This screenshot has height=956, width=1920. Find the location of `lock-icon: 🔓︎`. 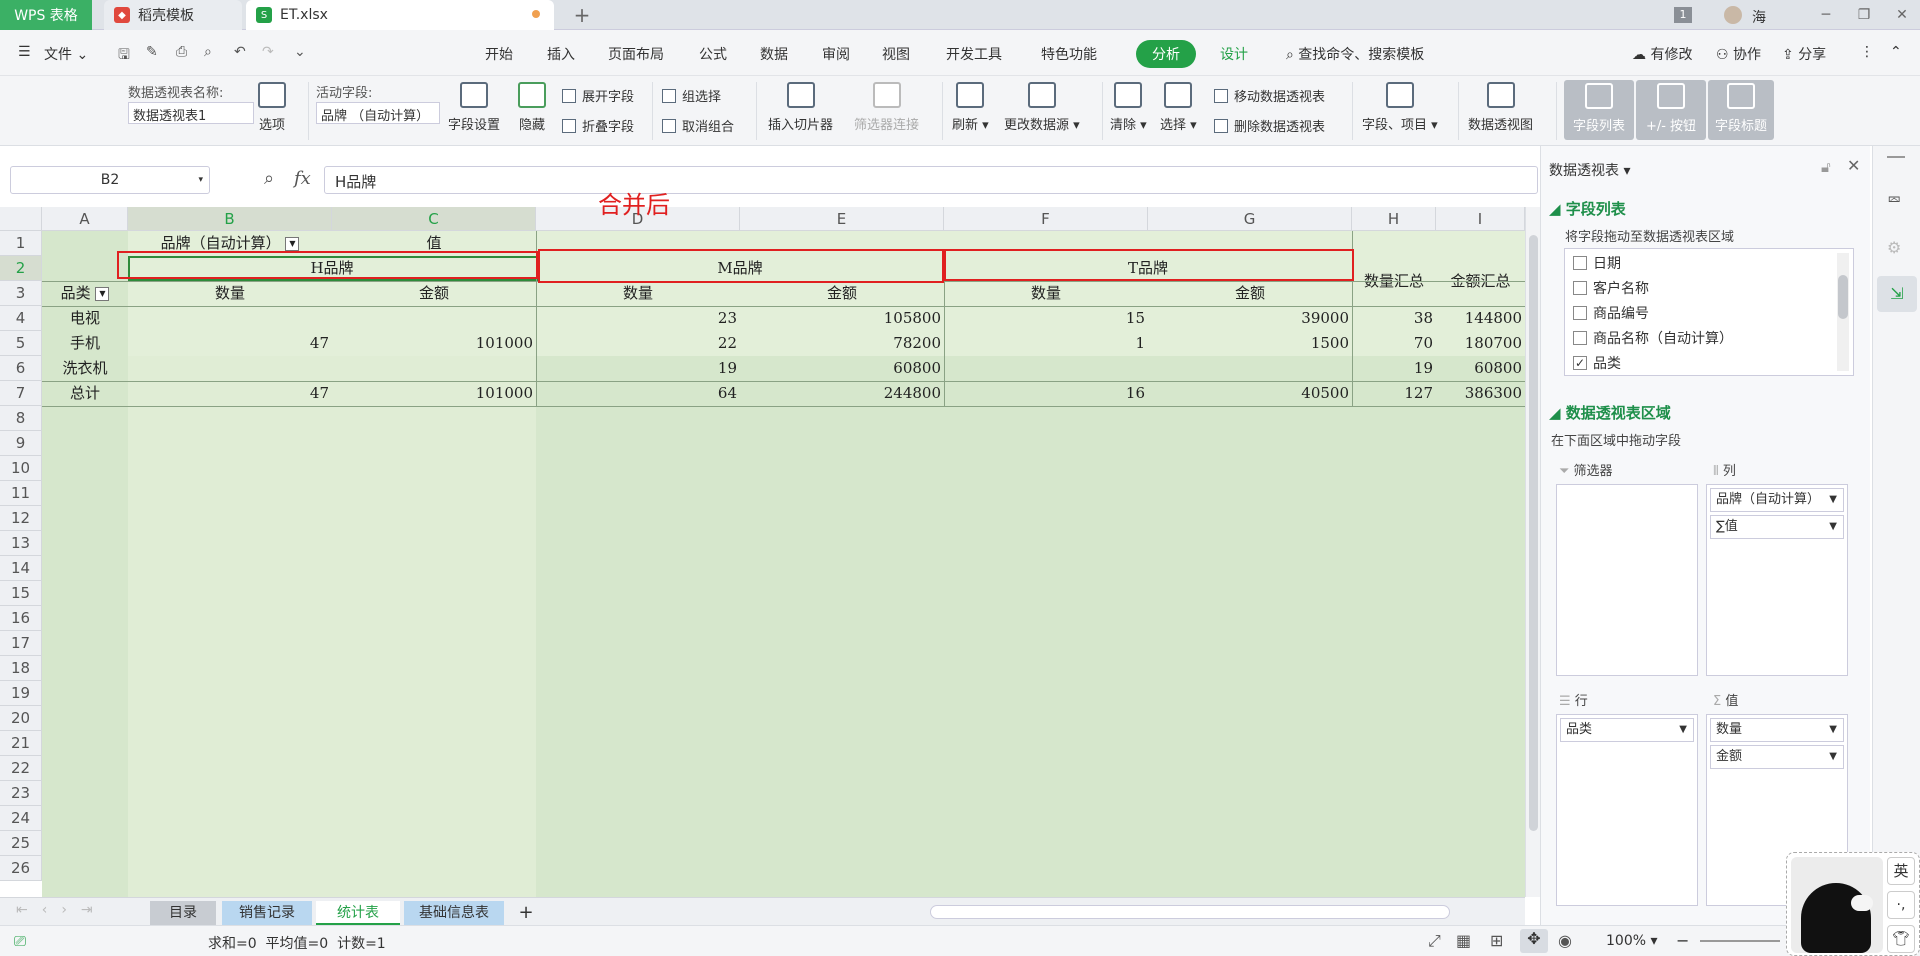

lock-icon: 🔓︎ is located at coordinates (1826, 167).